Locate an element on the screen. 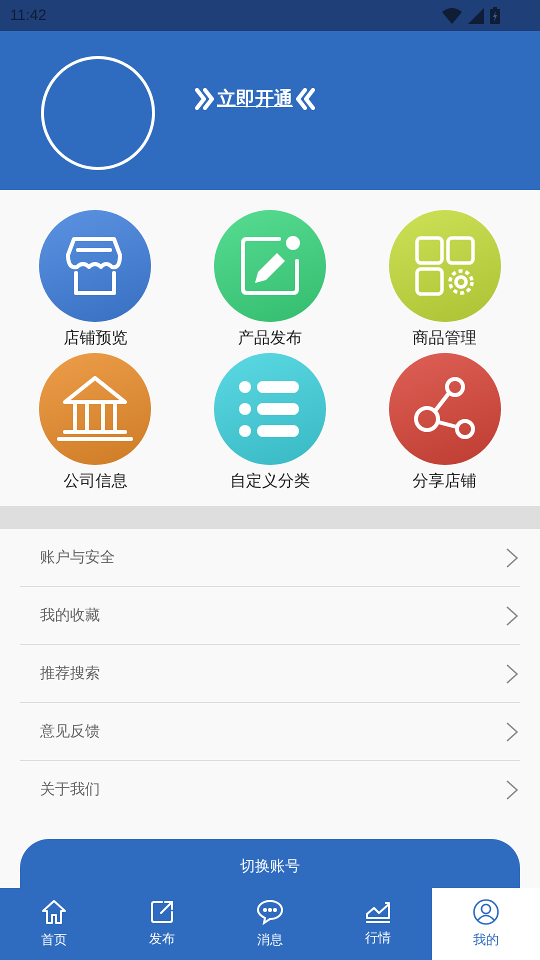  wifi-icon is located at coordinates (452, 16).